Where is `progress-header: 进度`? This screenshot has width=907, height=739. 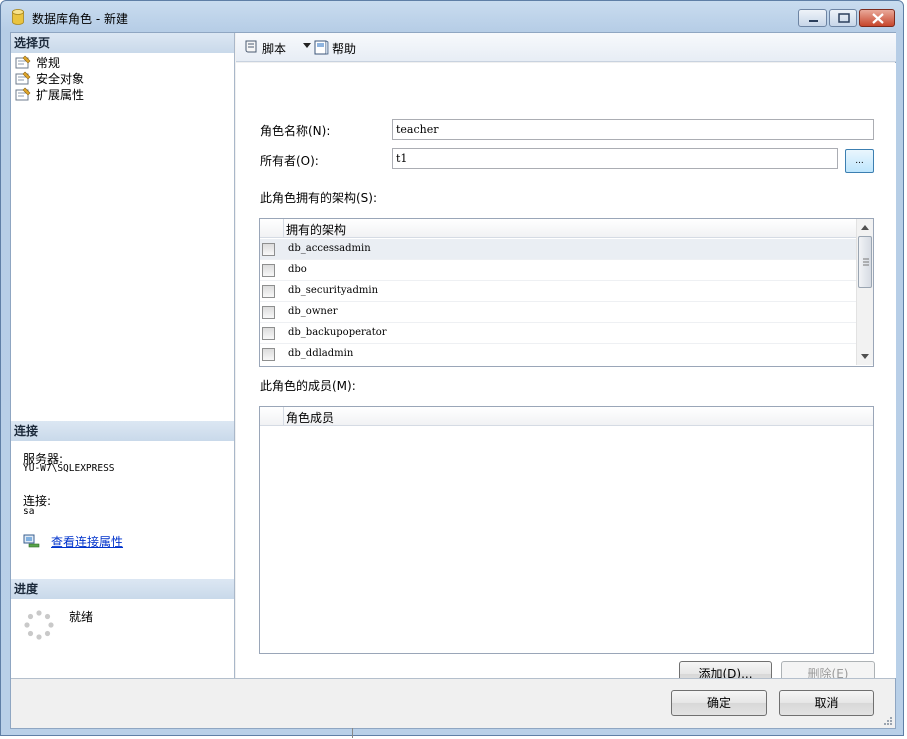
progress-header: 进度 is located at coordinates (122, 589).